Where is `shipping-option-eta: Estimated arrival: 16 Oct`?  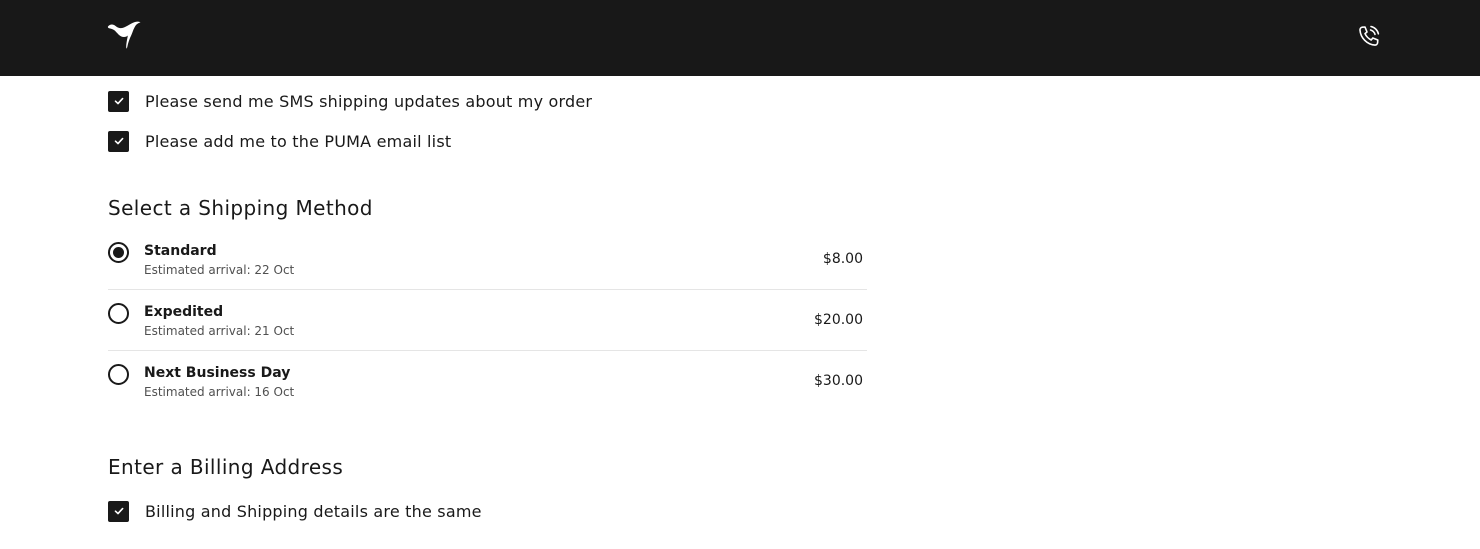
shipping-option-eta: Estimated arrival: 16 Oct is located at coordinates (219, 392).